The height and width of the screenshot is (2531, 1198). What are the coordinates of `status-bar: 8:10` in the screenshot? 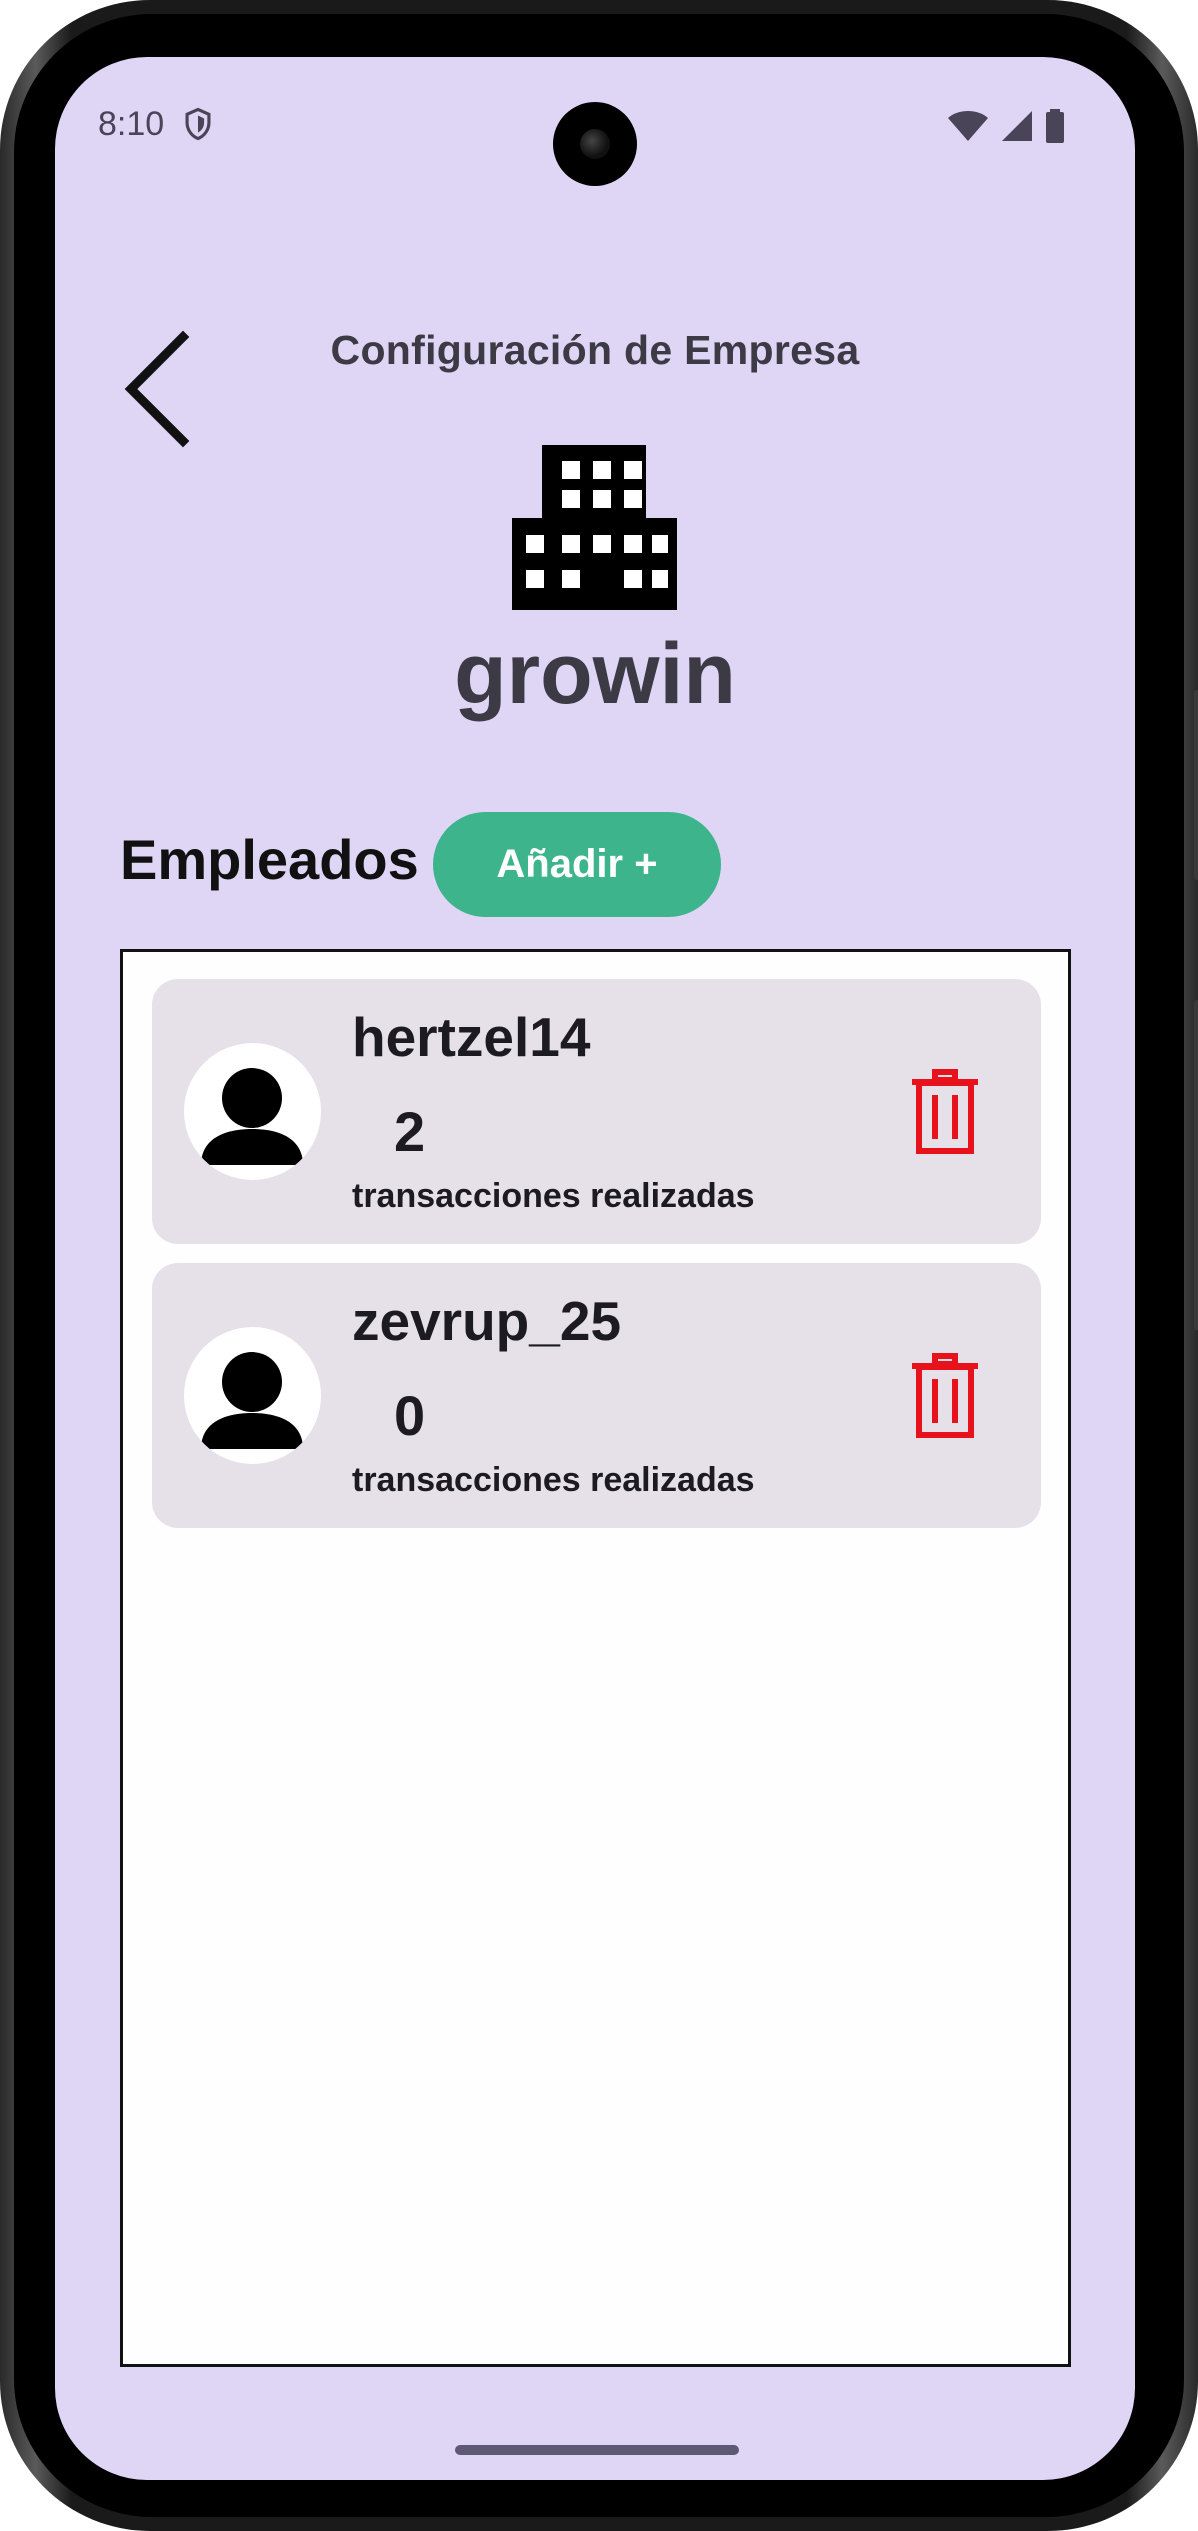 It's located at (595, 122).